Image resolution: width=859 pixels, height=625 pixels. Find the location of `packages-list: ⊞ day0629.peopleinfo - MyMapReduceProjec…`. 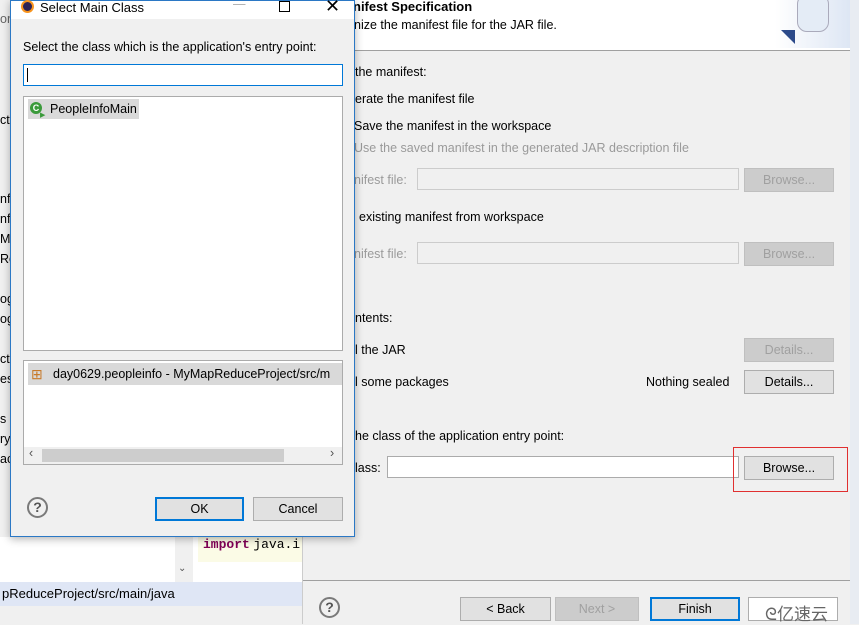

packages-list: ⊞ day0629.peopleinfo - MyMapReduceProjec… is located at coordinates (183, 412).